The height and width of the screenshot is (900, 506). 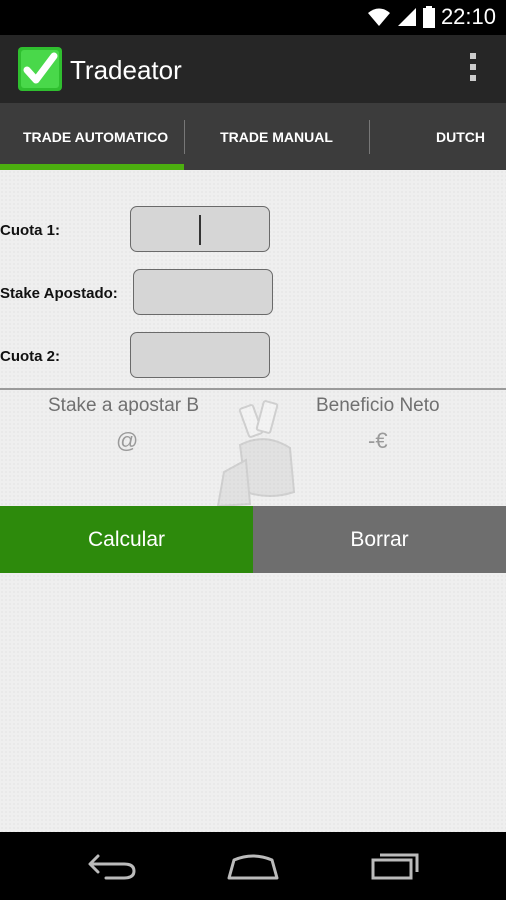 I want to click on beneficio-neto-label: Beneficio Neto, so click(x=378, y=405).